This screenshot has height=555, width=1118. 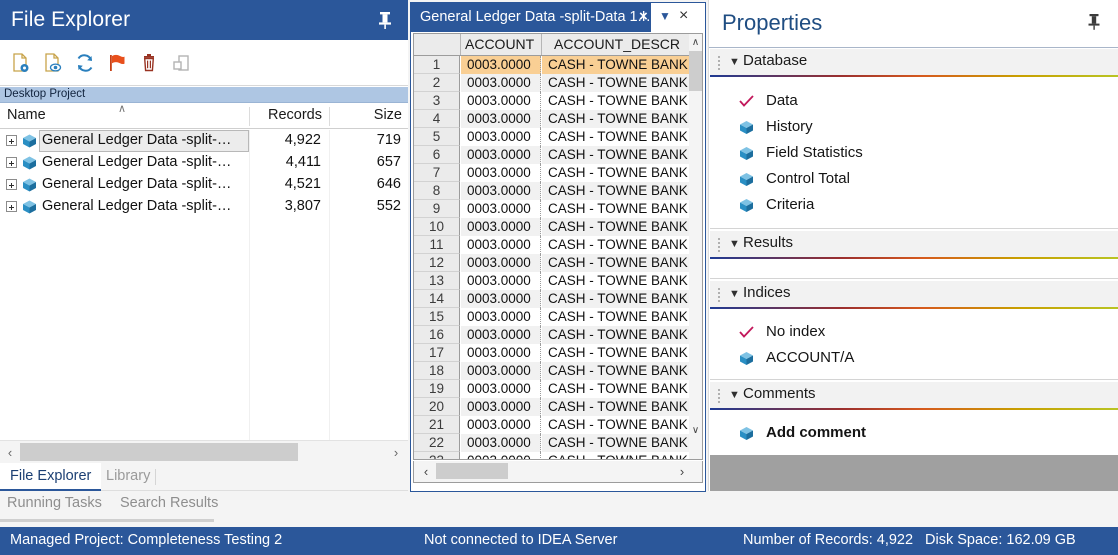 I want to click on new-database-icon, so click(x=21, y=63).